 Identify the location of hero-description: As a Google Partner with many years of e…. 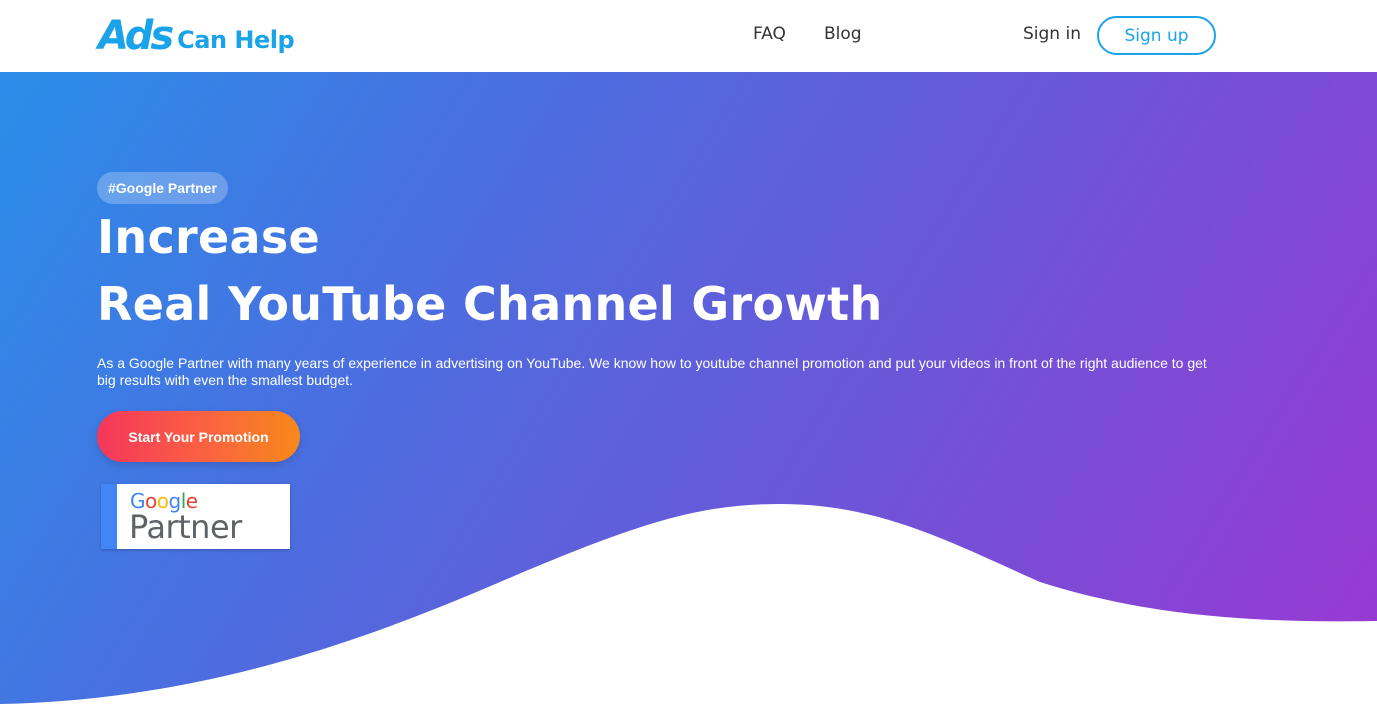
(652, 371).